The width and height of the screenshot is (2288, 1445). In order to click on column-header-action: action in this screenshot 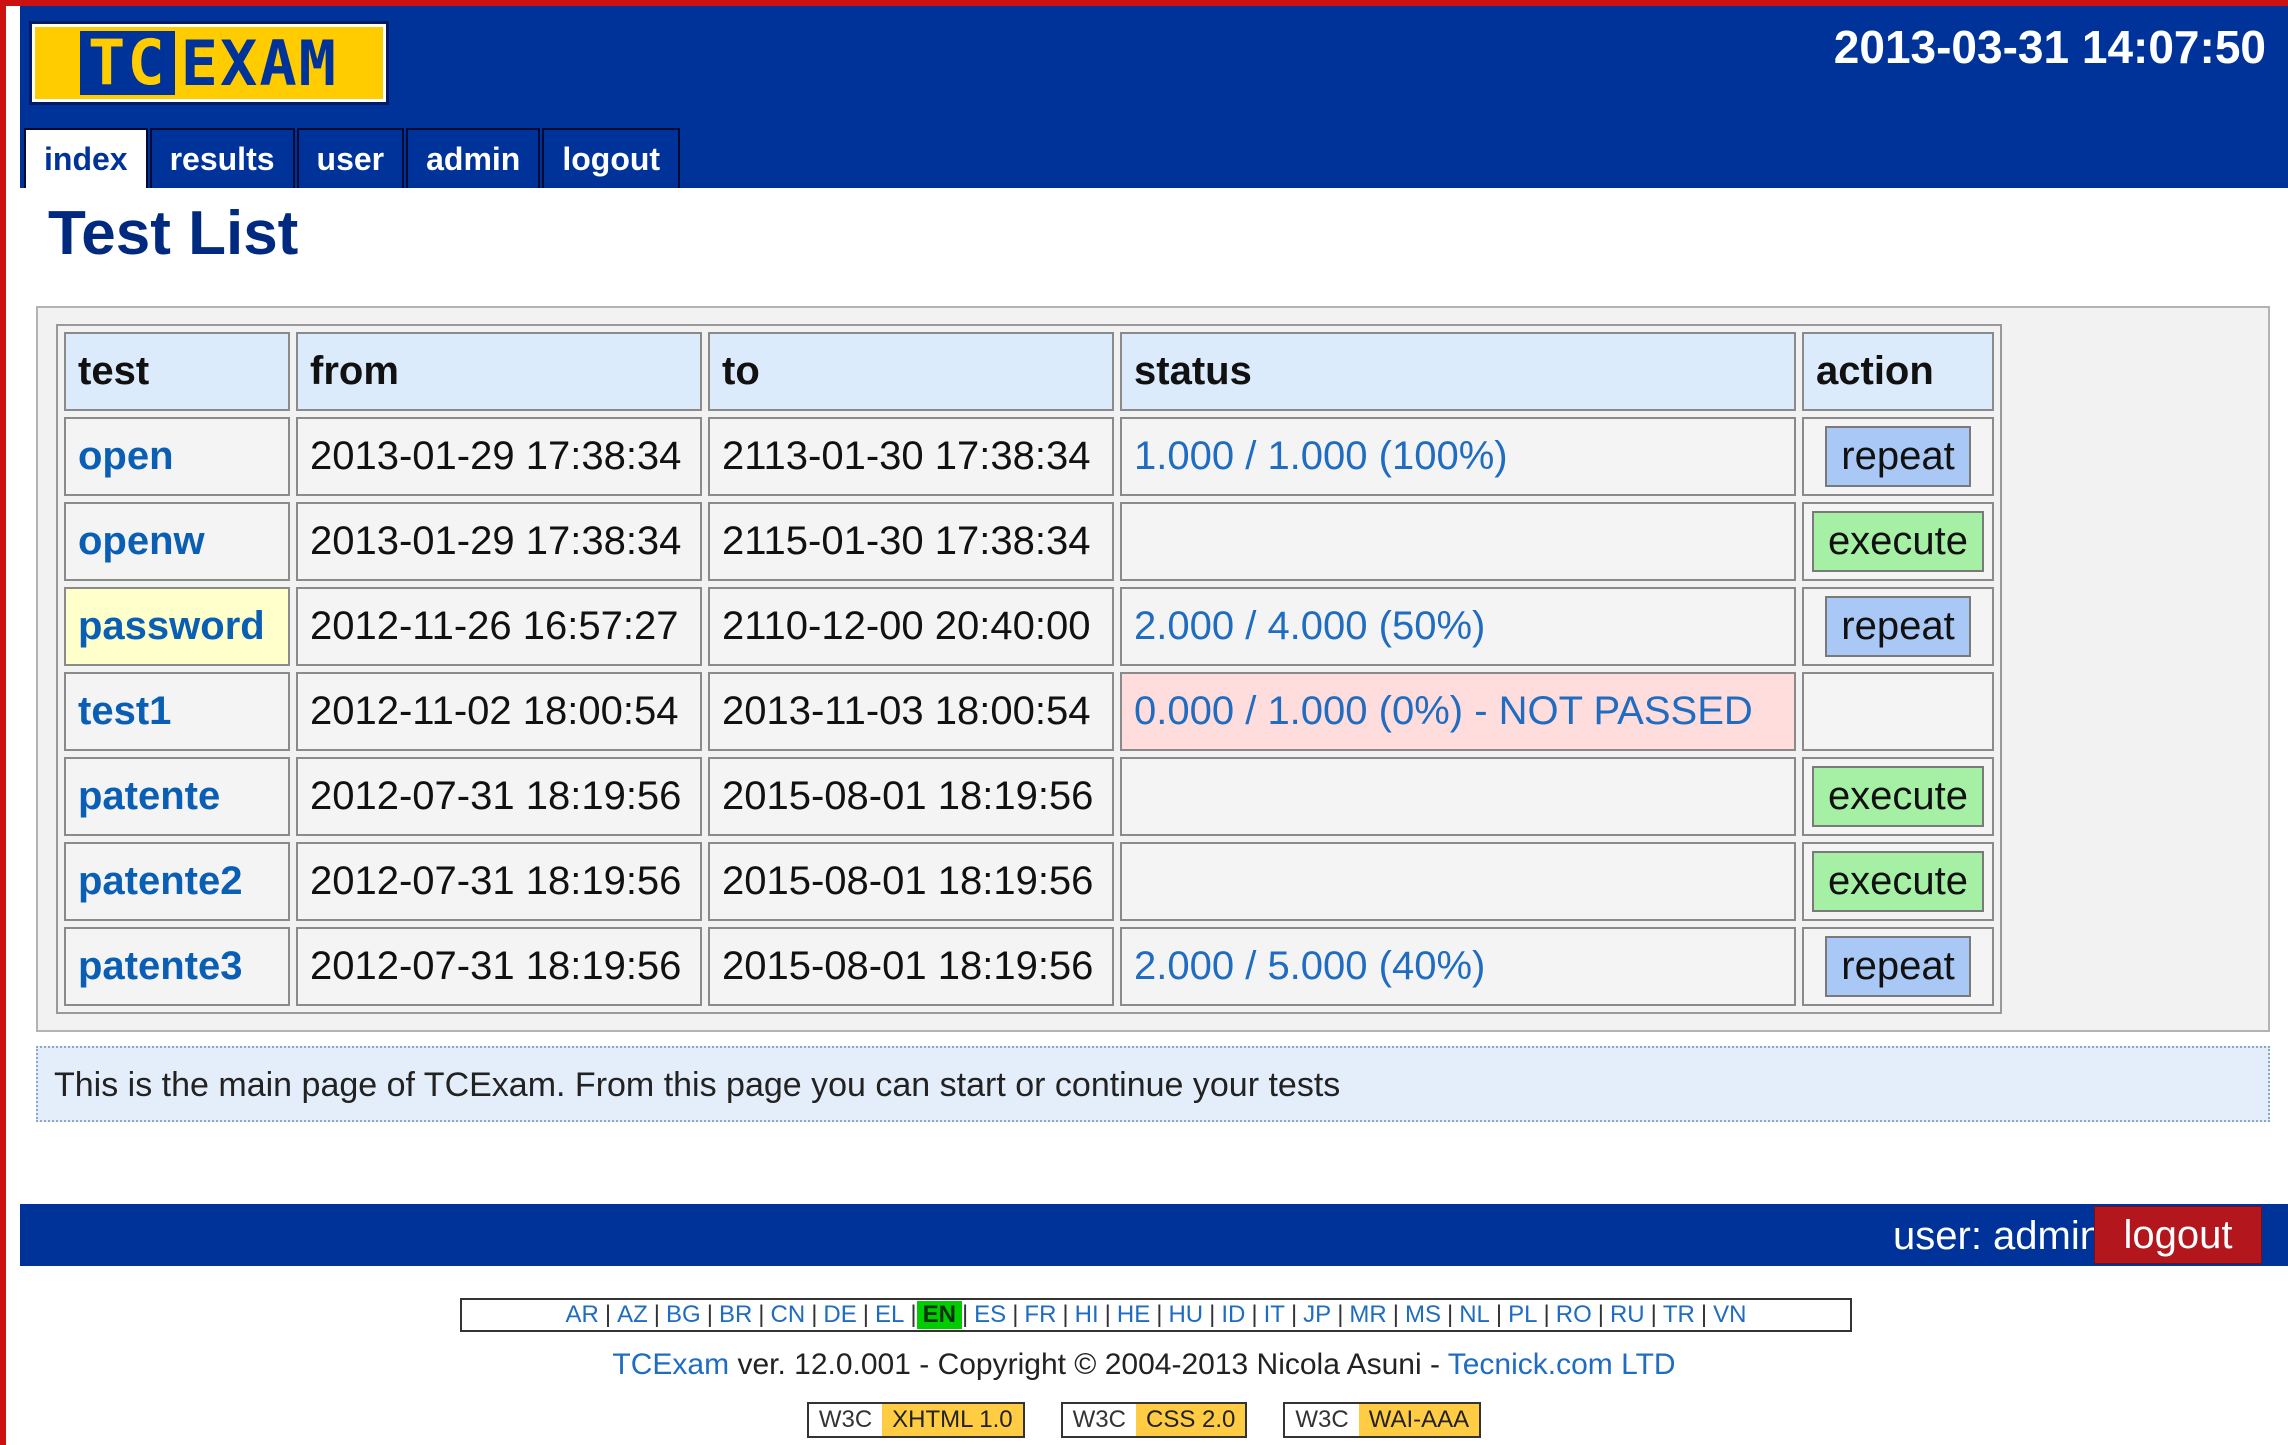, I will do `click(1898, 371)`.